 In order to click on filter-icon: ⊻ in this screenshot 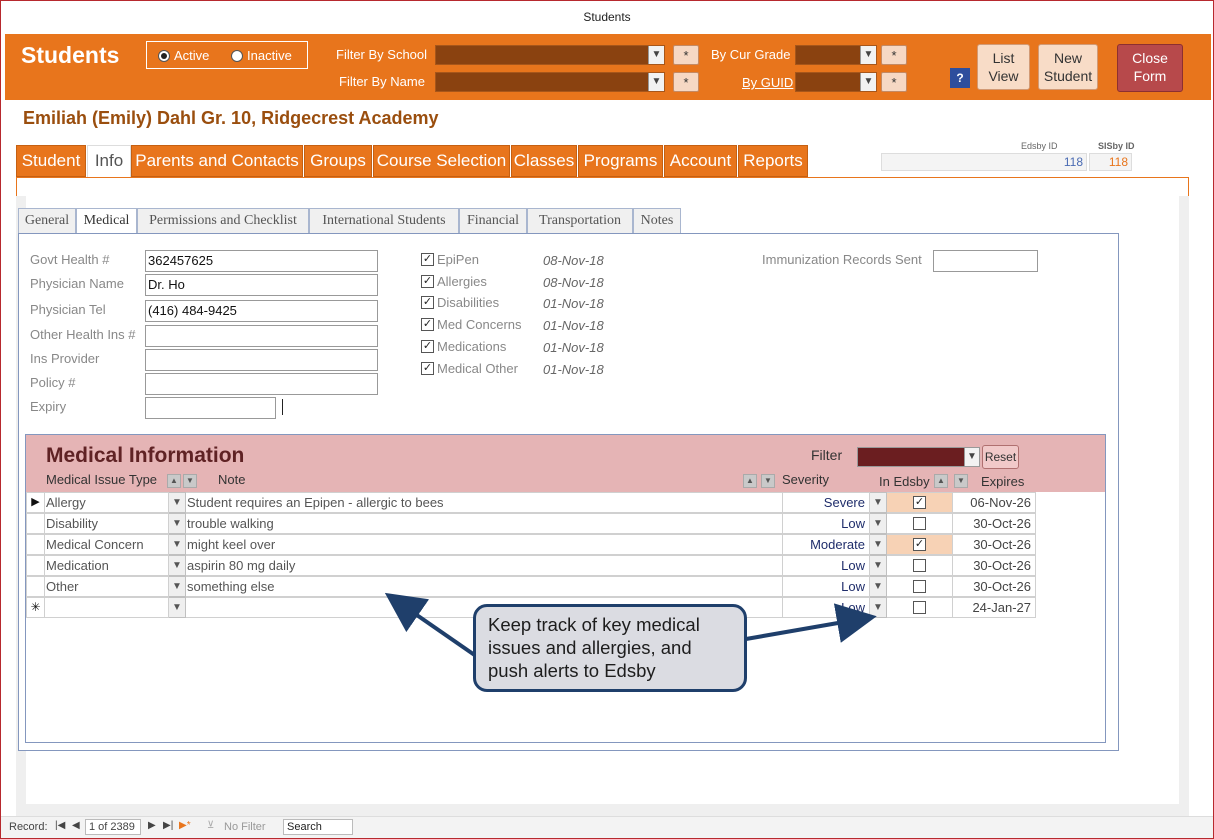, I will do `click(211, 825)`.